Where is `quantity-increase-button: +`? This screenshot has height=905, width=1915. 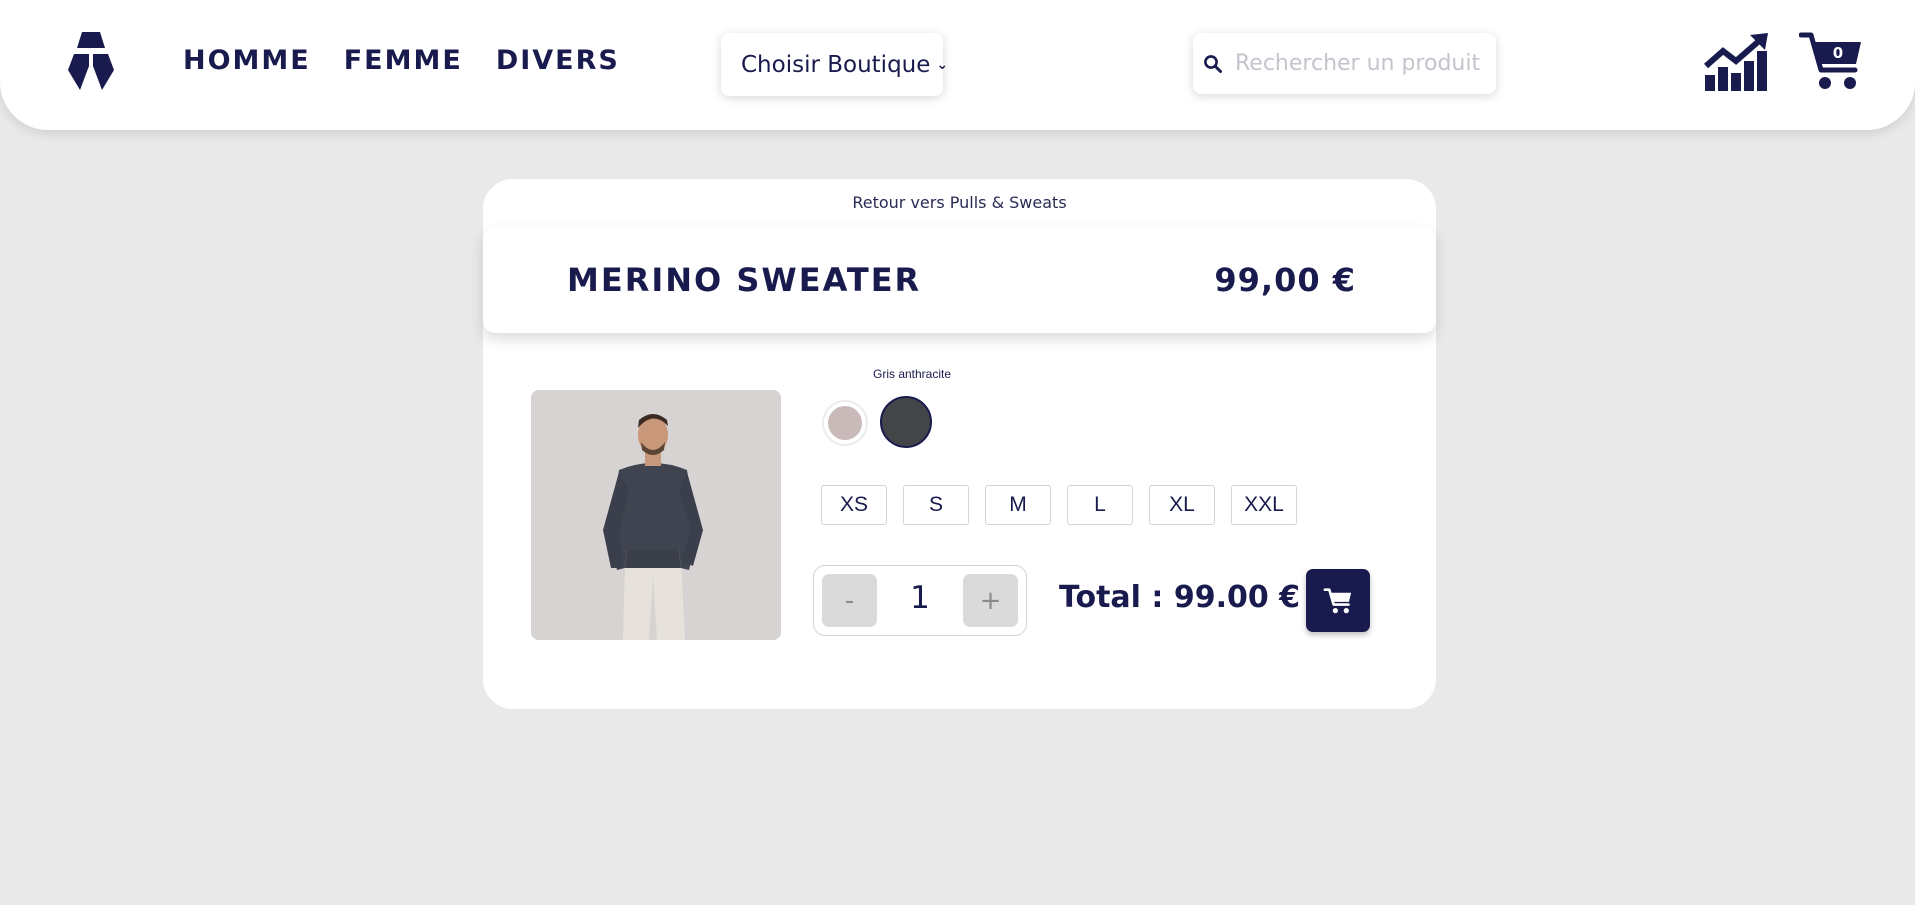 quantity-increase-button: + is located at coordinates (990, 600).